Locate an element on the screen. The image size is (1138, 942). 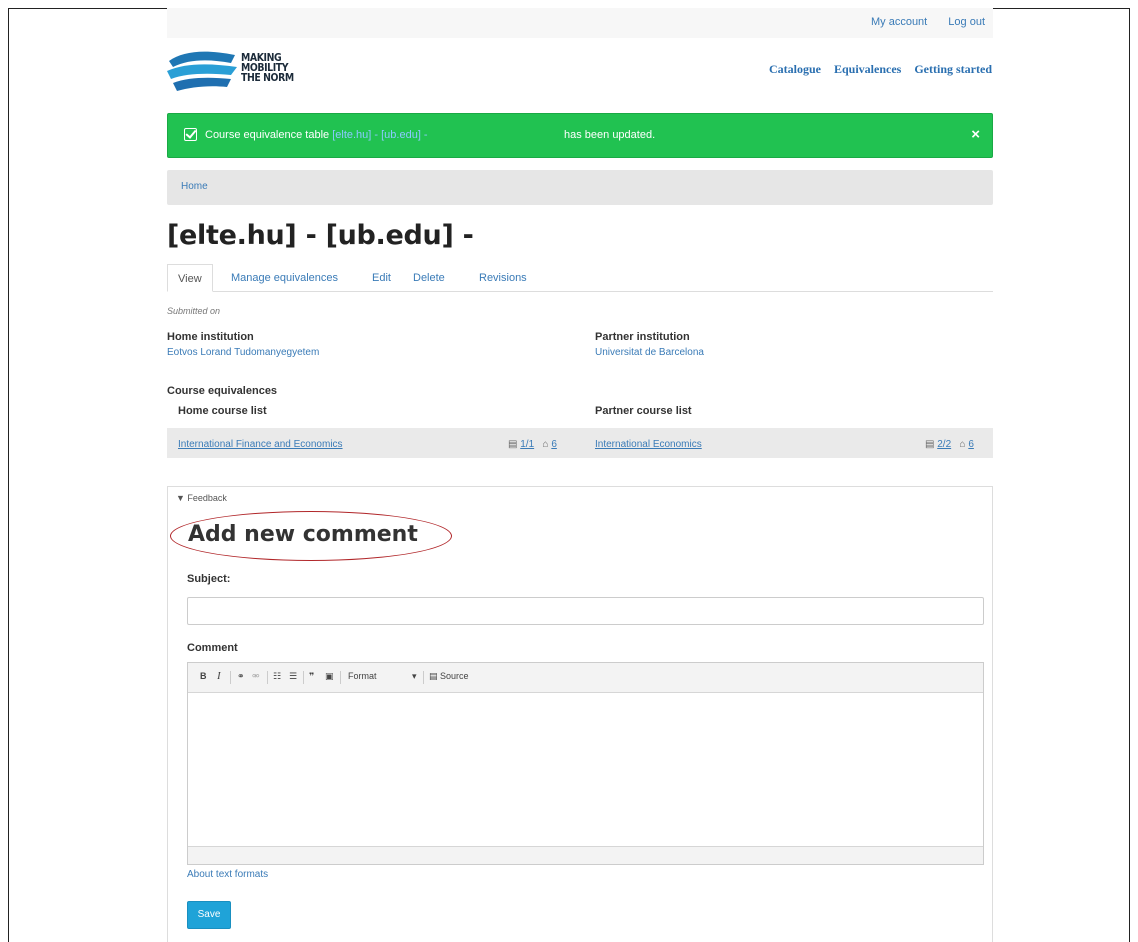
check-icon is located at coordinates (190, 134).